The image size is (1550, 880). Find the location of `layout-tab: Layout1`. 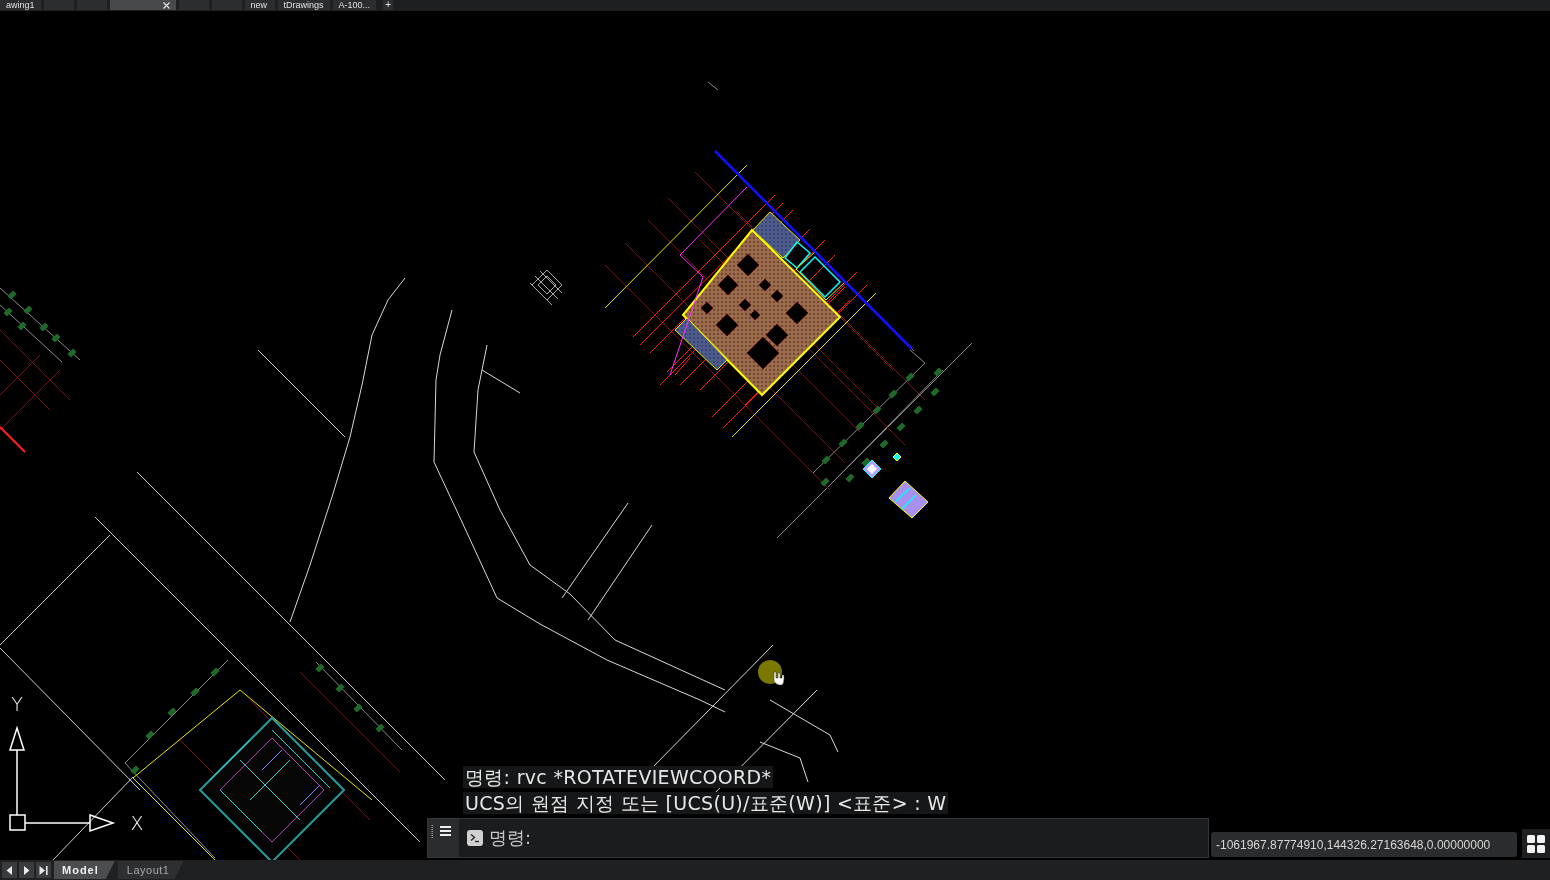

layout-tab: Layout1 is located at coordinates (150, 870).